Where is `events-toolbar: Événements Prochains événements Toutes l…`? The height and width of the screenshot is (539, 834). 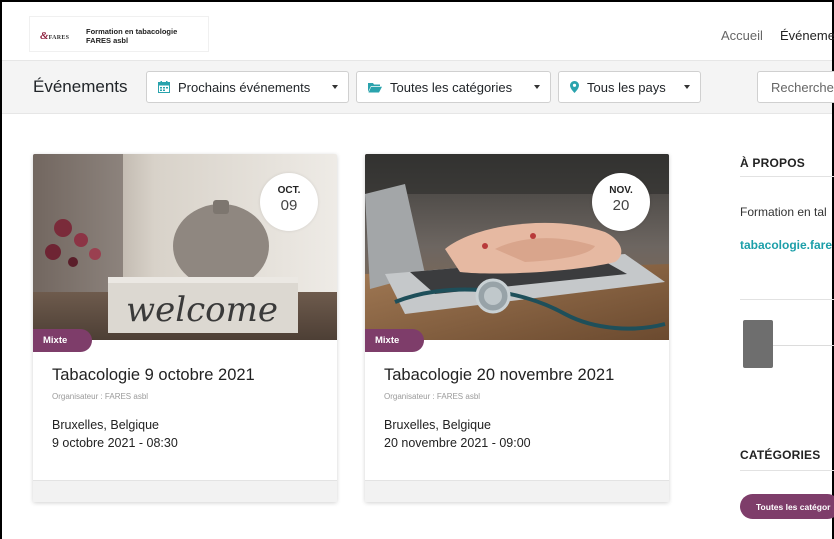 events-toolbar: Événements Prochains événements Toutes l… is located at coordinates (418, 87).